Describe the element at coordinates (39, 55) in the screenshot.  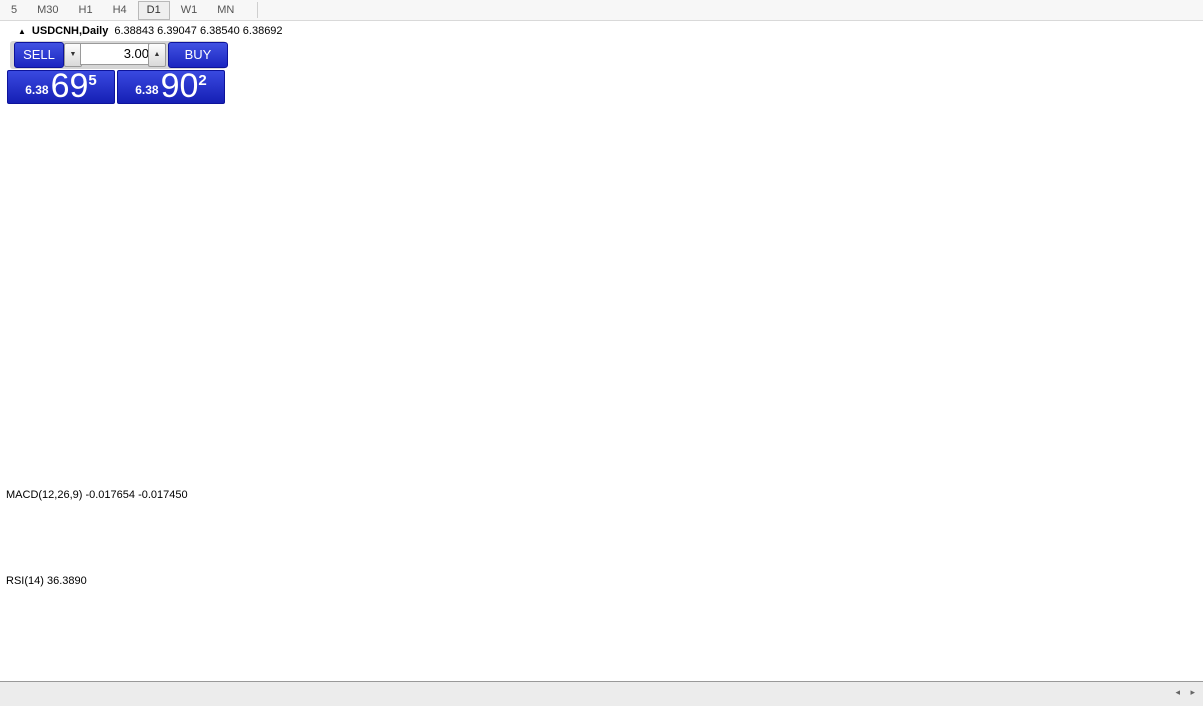
I see `sell-button: SELL` at that location.